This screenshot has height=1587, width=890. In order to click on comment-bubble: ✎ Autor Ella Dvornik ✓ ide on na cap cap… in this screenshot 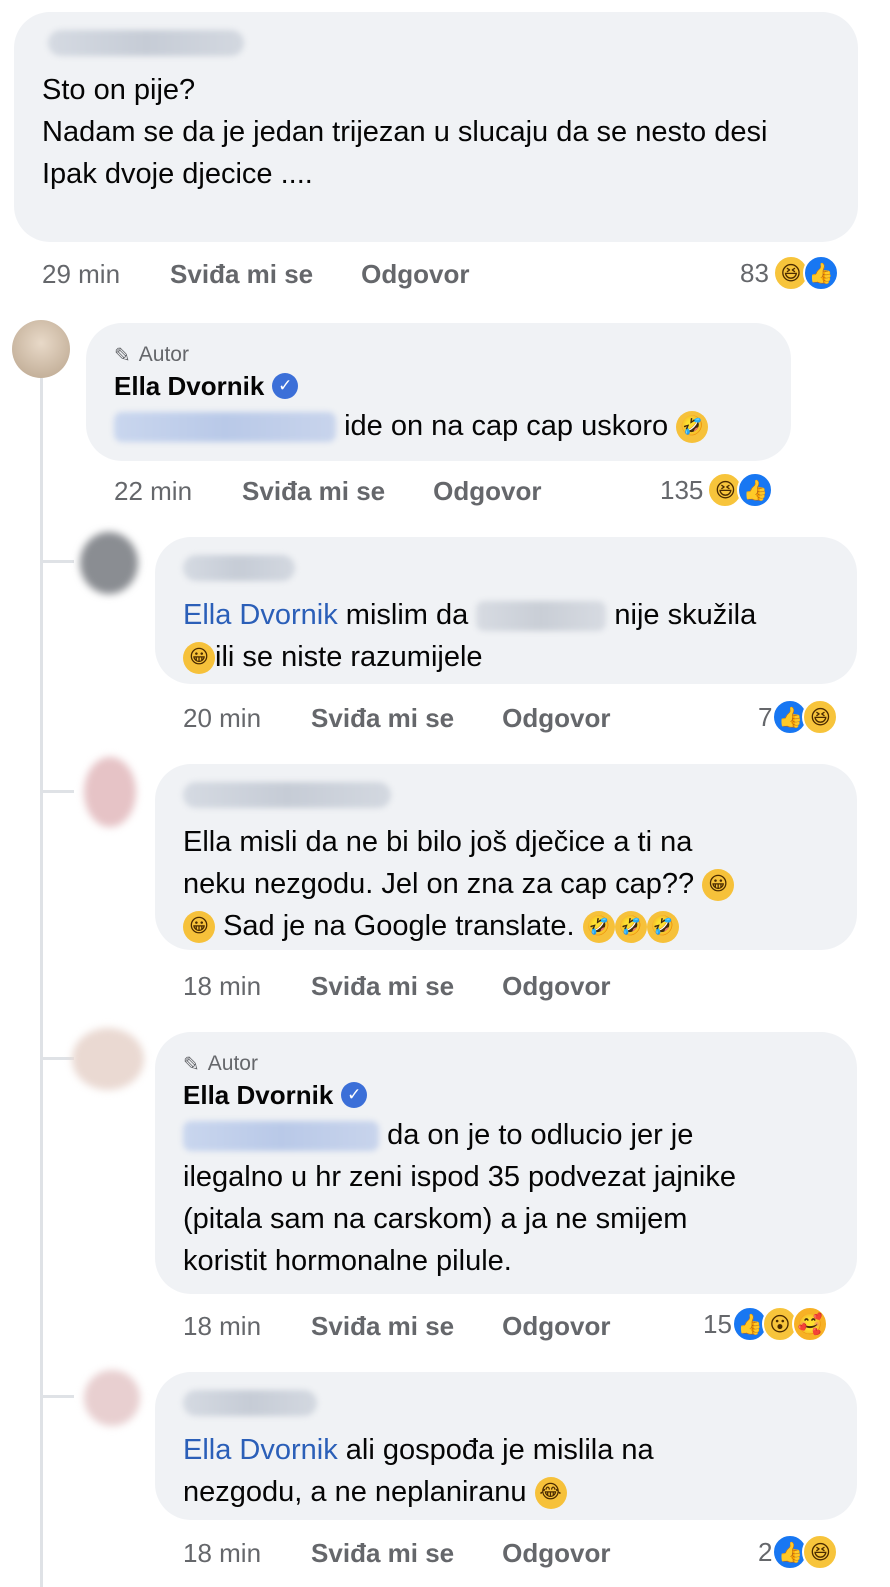, I will do `click(438, 392)`.